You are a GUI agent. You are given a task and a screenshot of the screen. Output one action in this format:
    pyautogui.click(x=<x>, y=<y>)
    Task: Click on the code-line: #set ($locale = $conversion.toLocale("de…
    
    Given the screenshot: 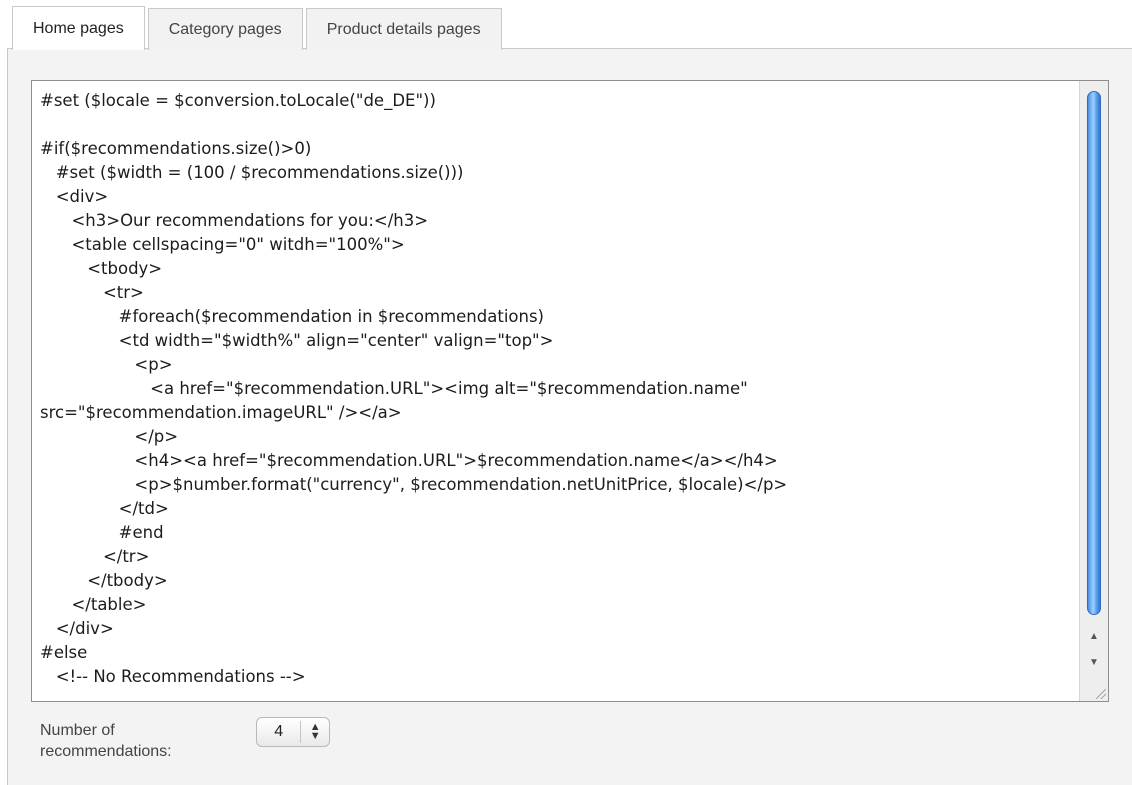 What is the action you would take?
    pyautogui.click(x=238, y=100)
    